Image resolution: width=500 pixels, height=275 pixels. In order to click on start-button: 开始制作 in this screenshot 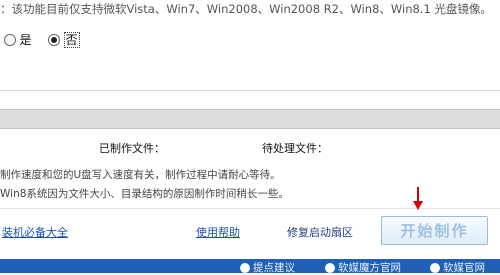, I will do `click(434, 230)`.